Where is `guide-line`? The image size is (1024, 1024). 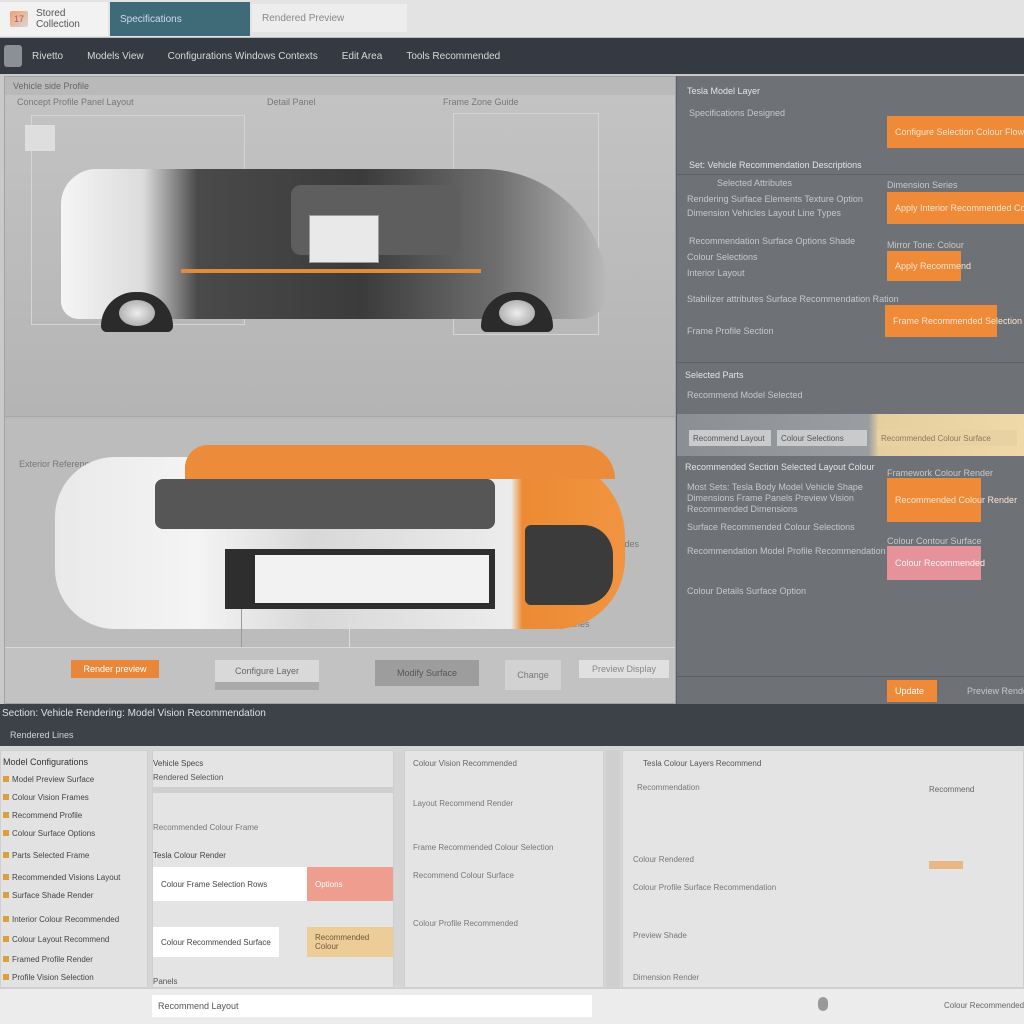
guide-line is located at coordinates (349, 628).